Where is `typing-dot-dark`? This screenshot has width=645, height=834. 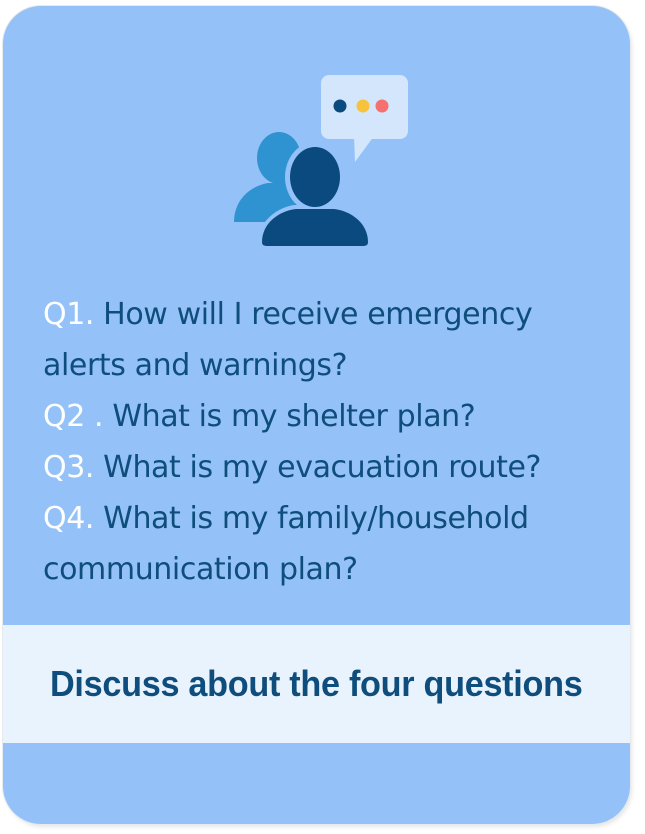
typing-dot-dark is located at coordinates (340, 106).